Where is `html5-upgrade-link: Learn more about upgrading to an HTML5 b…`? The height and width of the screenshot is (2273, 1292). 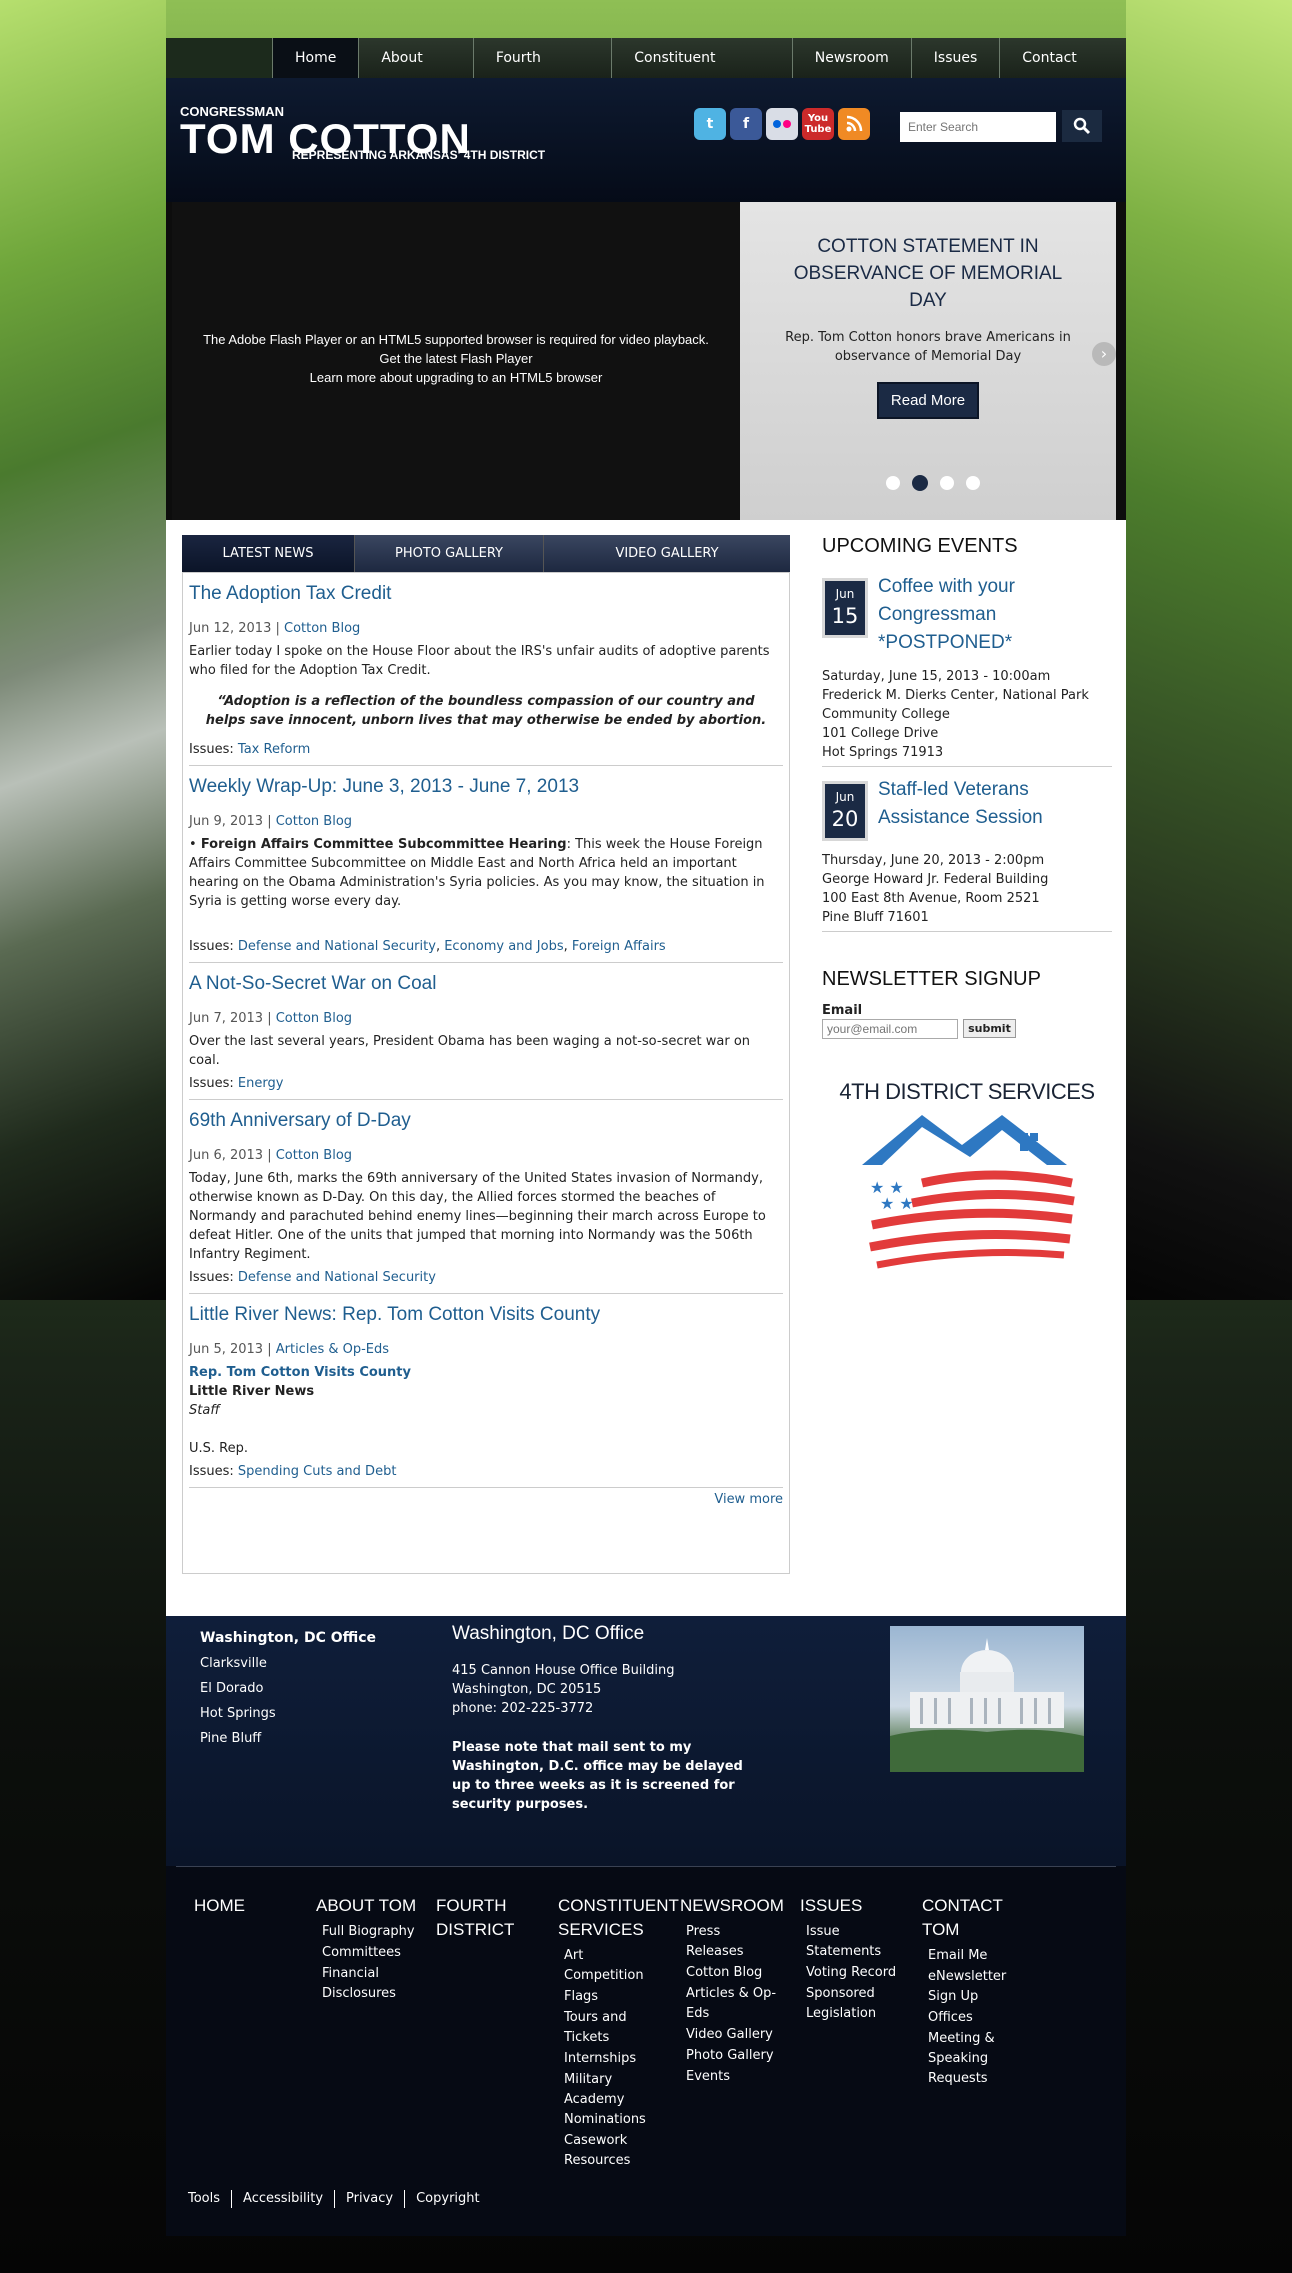 html5-upgrade-link: Learn more about upgrading to an HTML5 b… is located at coordinates (456, 377).